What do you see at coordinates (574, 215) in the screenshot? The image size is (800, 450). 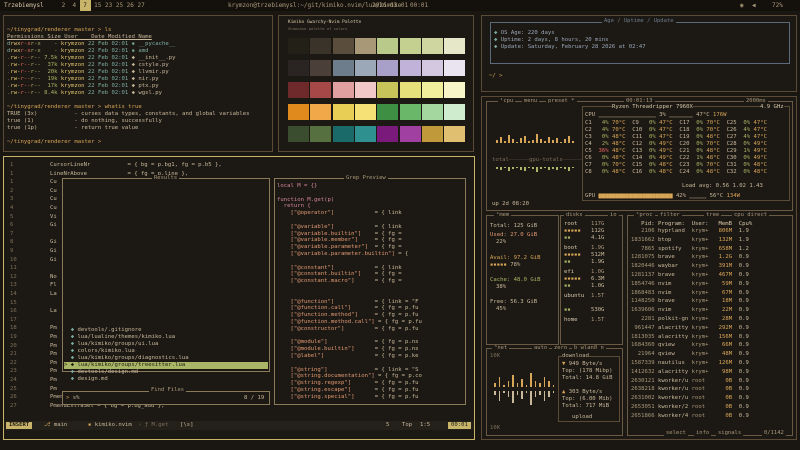 I see `disks-title: disks` at bounding box center [574, 215].